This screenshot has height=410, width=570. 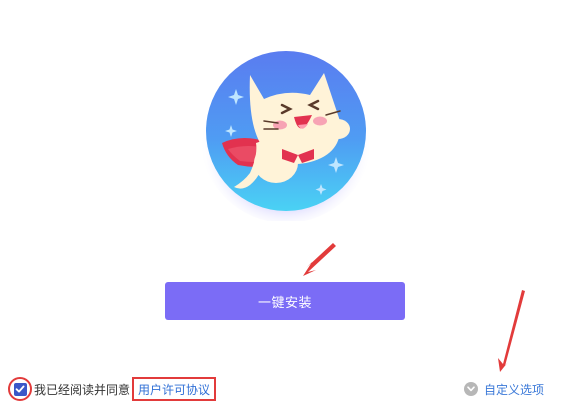 I want to click on license-link-highlight-annotation: 用户许可协议, so click(x=174, y=389).